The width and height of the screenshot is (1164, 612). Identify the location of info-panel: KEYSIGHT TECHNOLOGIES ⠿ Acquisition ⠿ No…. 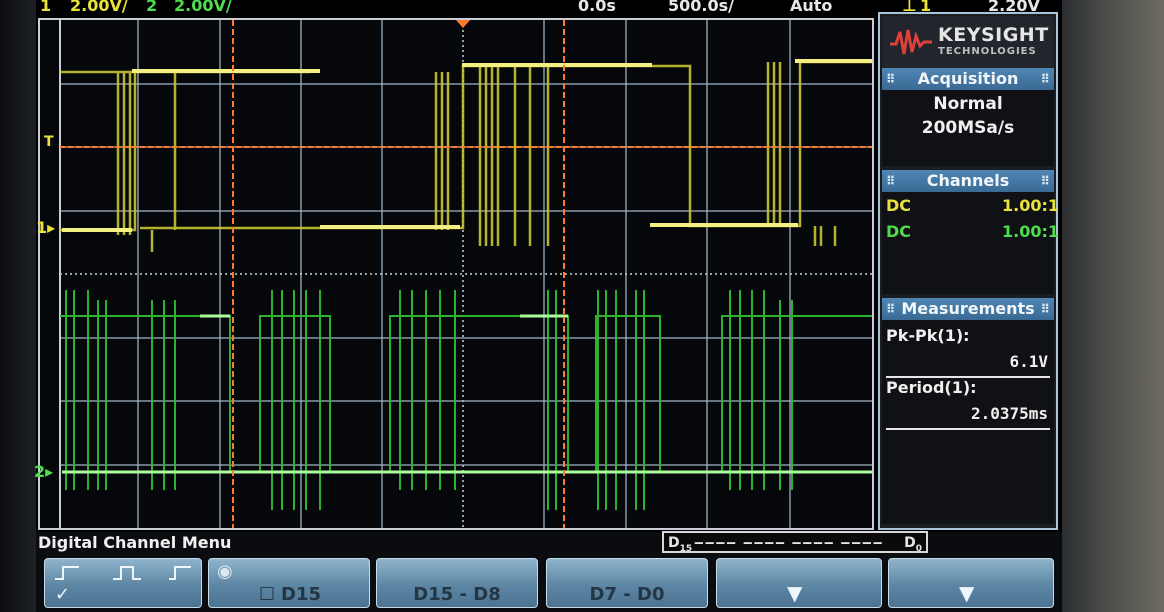
(968, 271).